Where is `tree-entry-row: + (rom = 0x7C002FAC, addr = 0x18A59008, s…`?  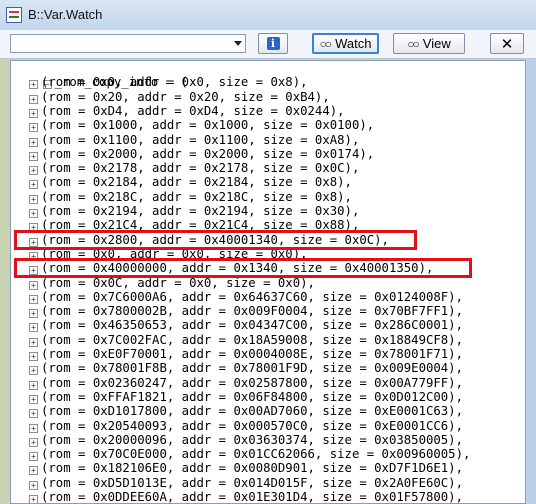 tree-entry-row: + (rom = 0x7C002FAC, addr = 0x18A59008, s… is located at coordinates (246, 340).